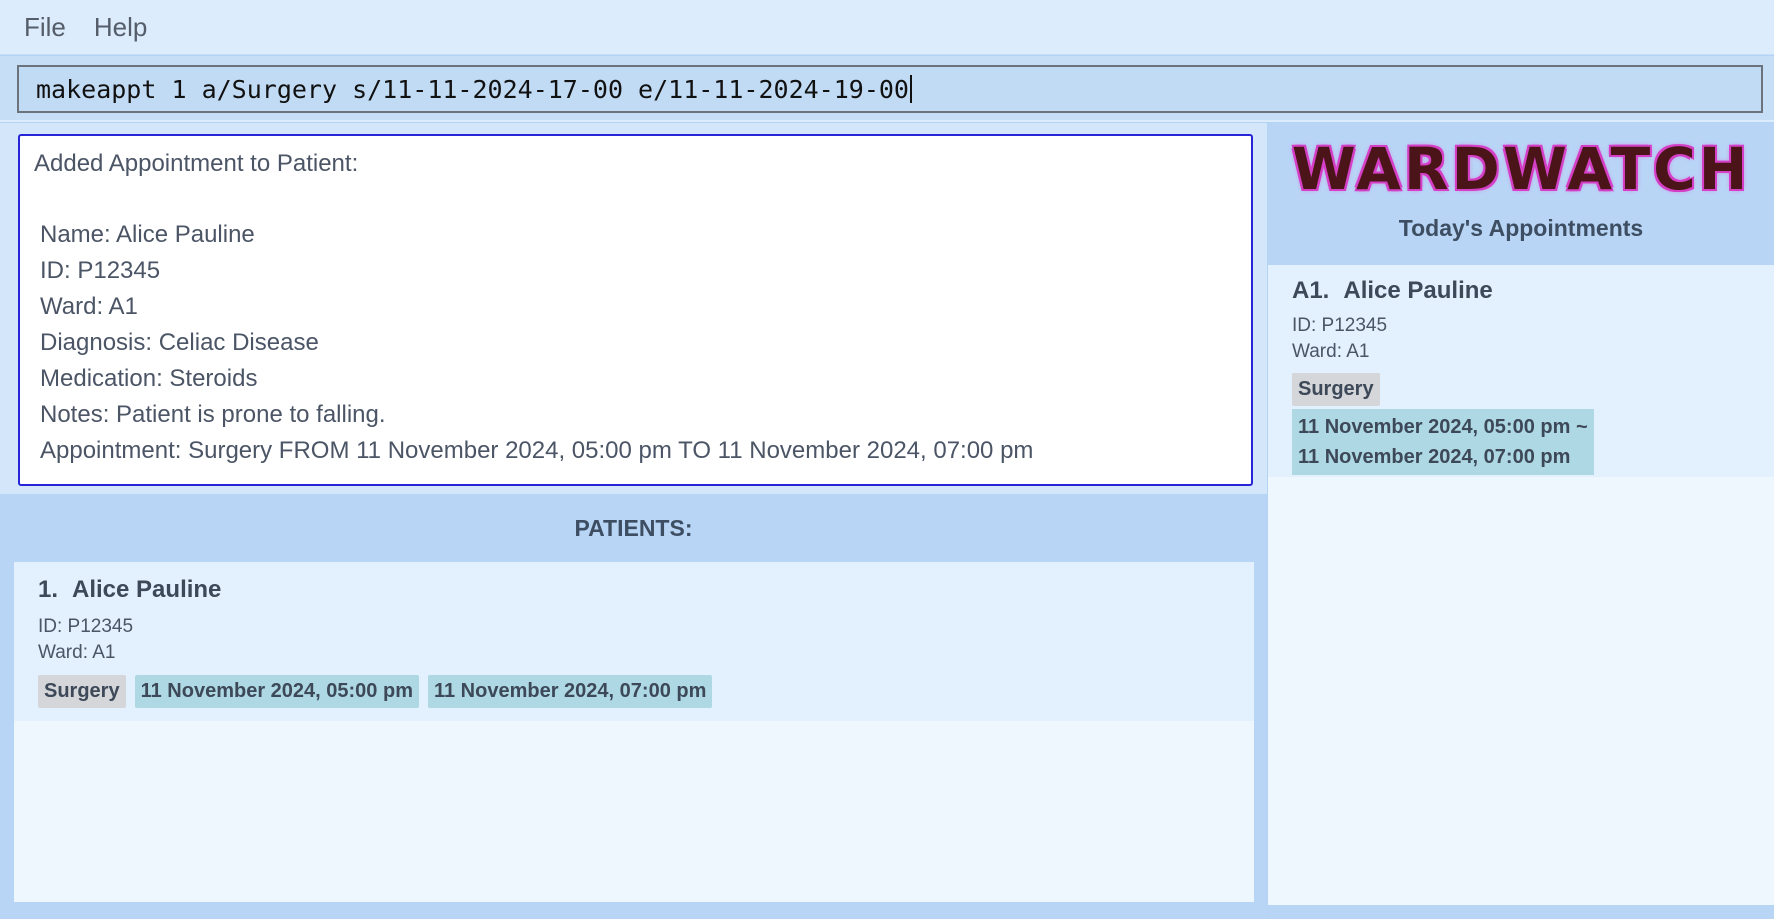 Image resolution: width=1774 pixels, height=919 pixels. Describe the element at coordinates (77, 652) in the screenshot. I see `patient-ward: Ward: A1` at that location.